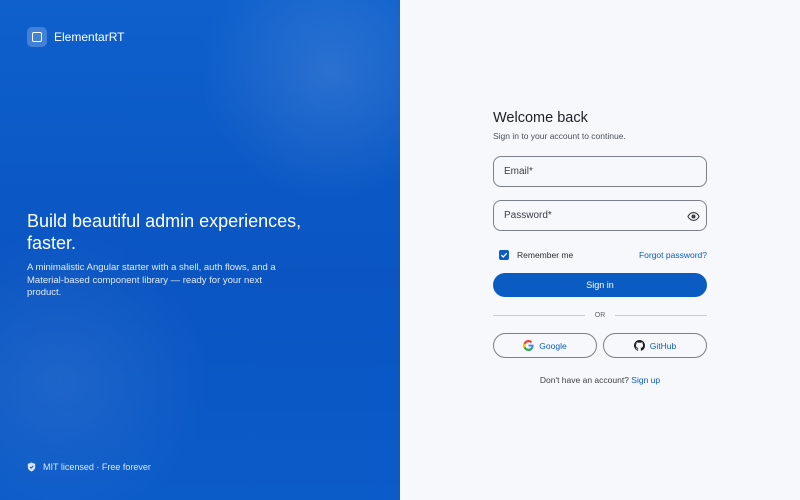 The image size is (800, 500). I want to click on password-field: Password*, so click(600, 215).